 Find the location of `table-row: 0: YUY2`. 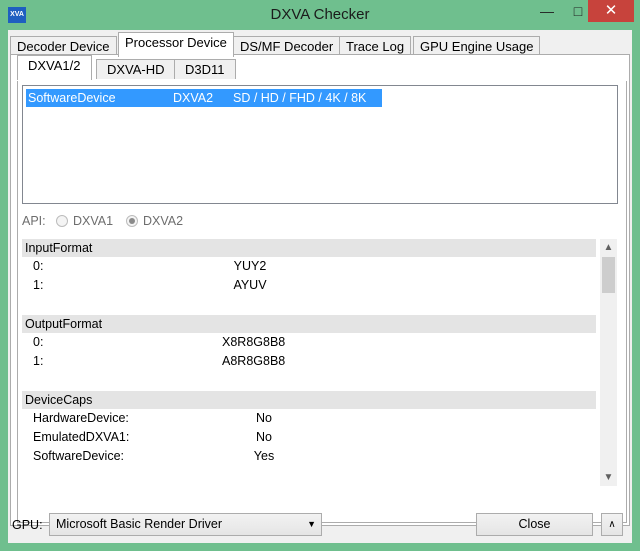

table-row: 0: YUY2 is located at coordinates (309, 266).